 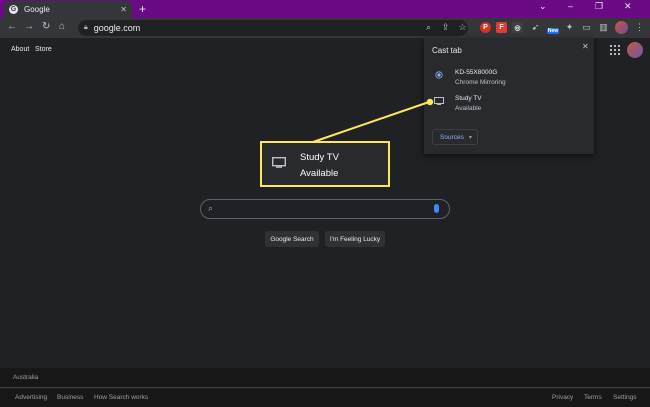 I want to click on callout-device-name: Study TV, so click(x=319, y=157).